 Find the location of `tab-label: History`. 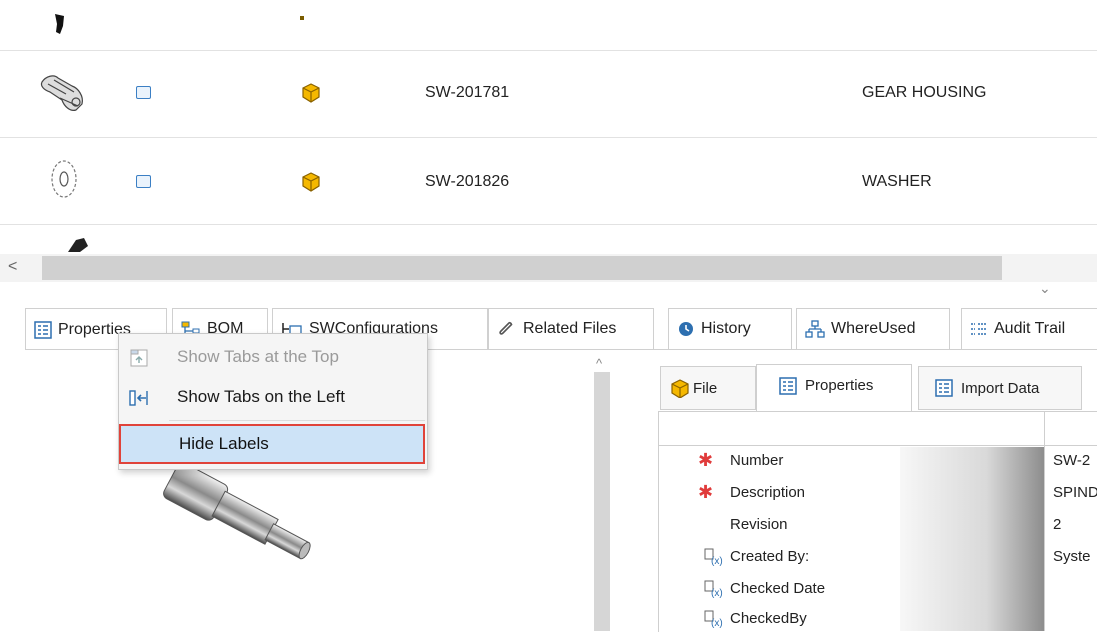

tab-label: History is located at coordinates (726, 328).